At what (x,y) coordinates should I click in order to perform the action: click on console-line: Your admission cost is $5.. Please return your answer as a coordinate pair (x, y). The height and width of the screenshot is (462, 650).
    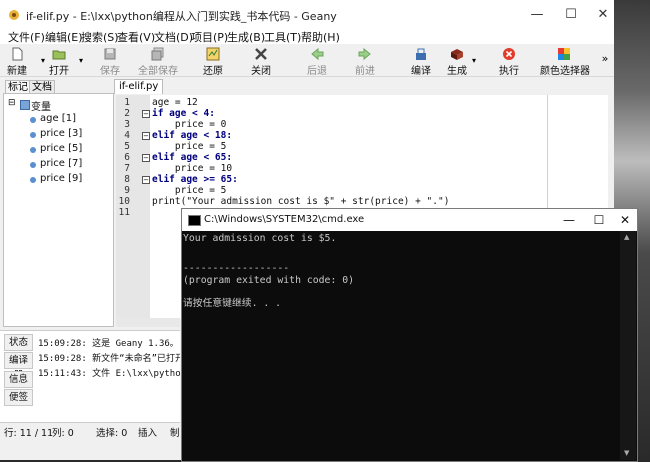
    Looking at the image, I should click on (260, 238).